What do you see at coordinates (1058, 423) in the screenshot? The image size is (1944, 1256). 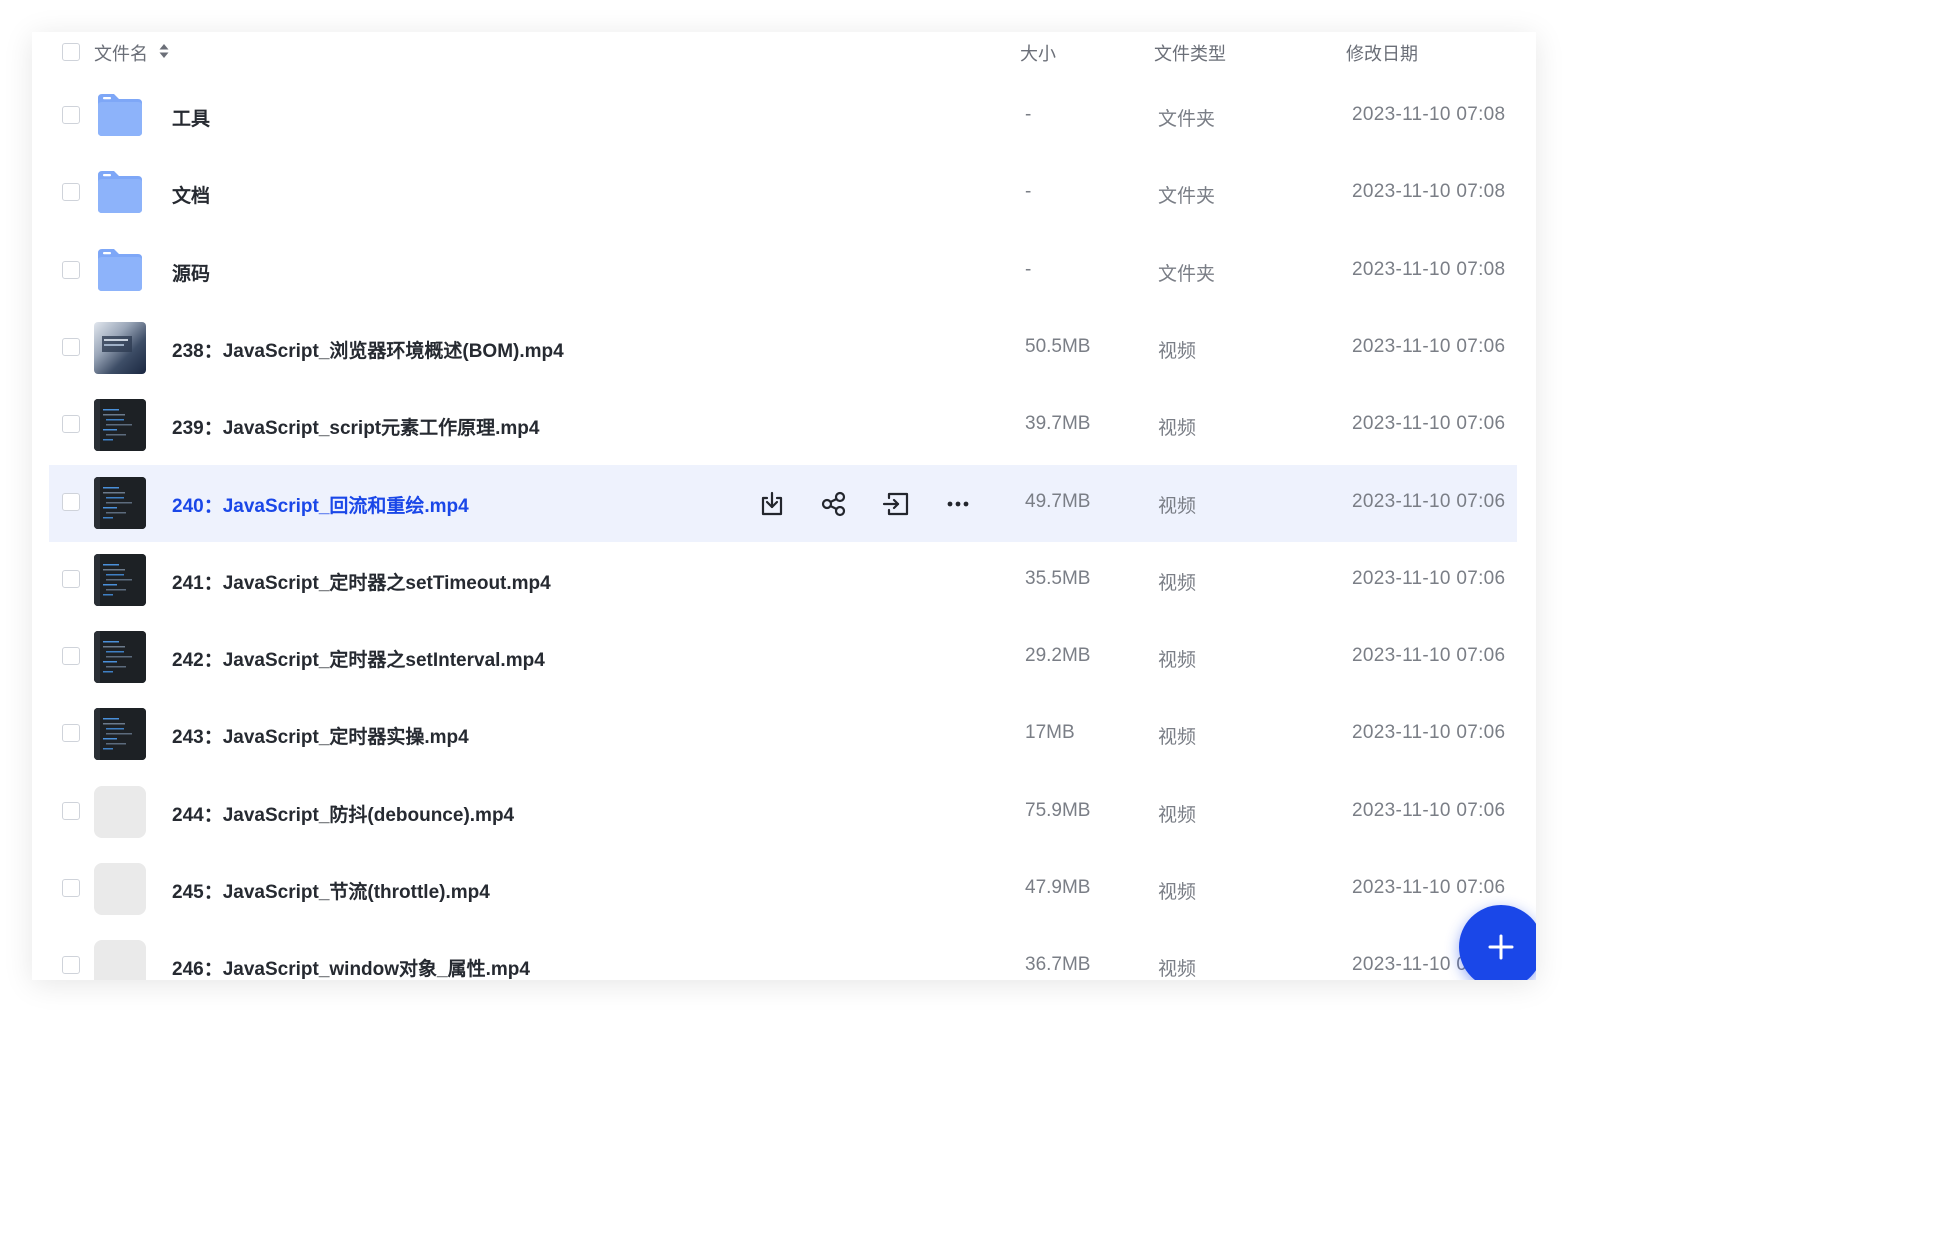 I see `file-size: 39.7MB` at bounding box center [1058, 423].